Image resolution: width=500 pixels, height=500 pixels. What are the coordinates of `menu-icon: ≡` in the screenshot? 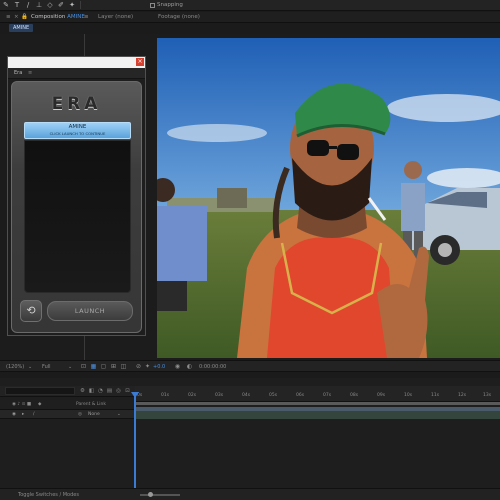 It's located at (8, 17).